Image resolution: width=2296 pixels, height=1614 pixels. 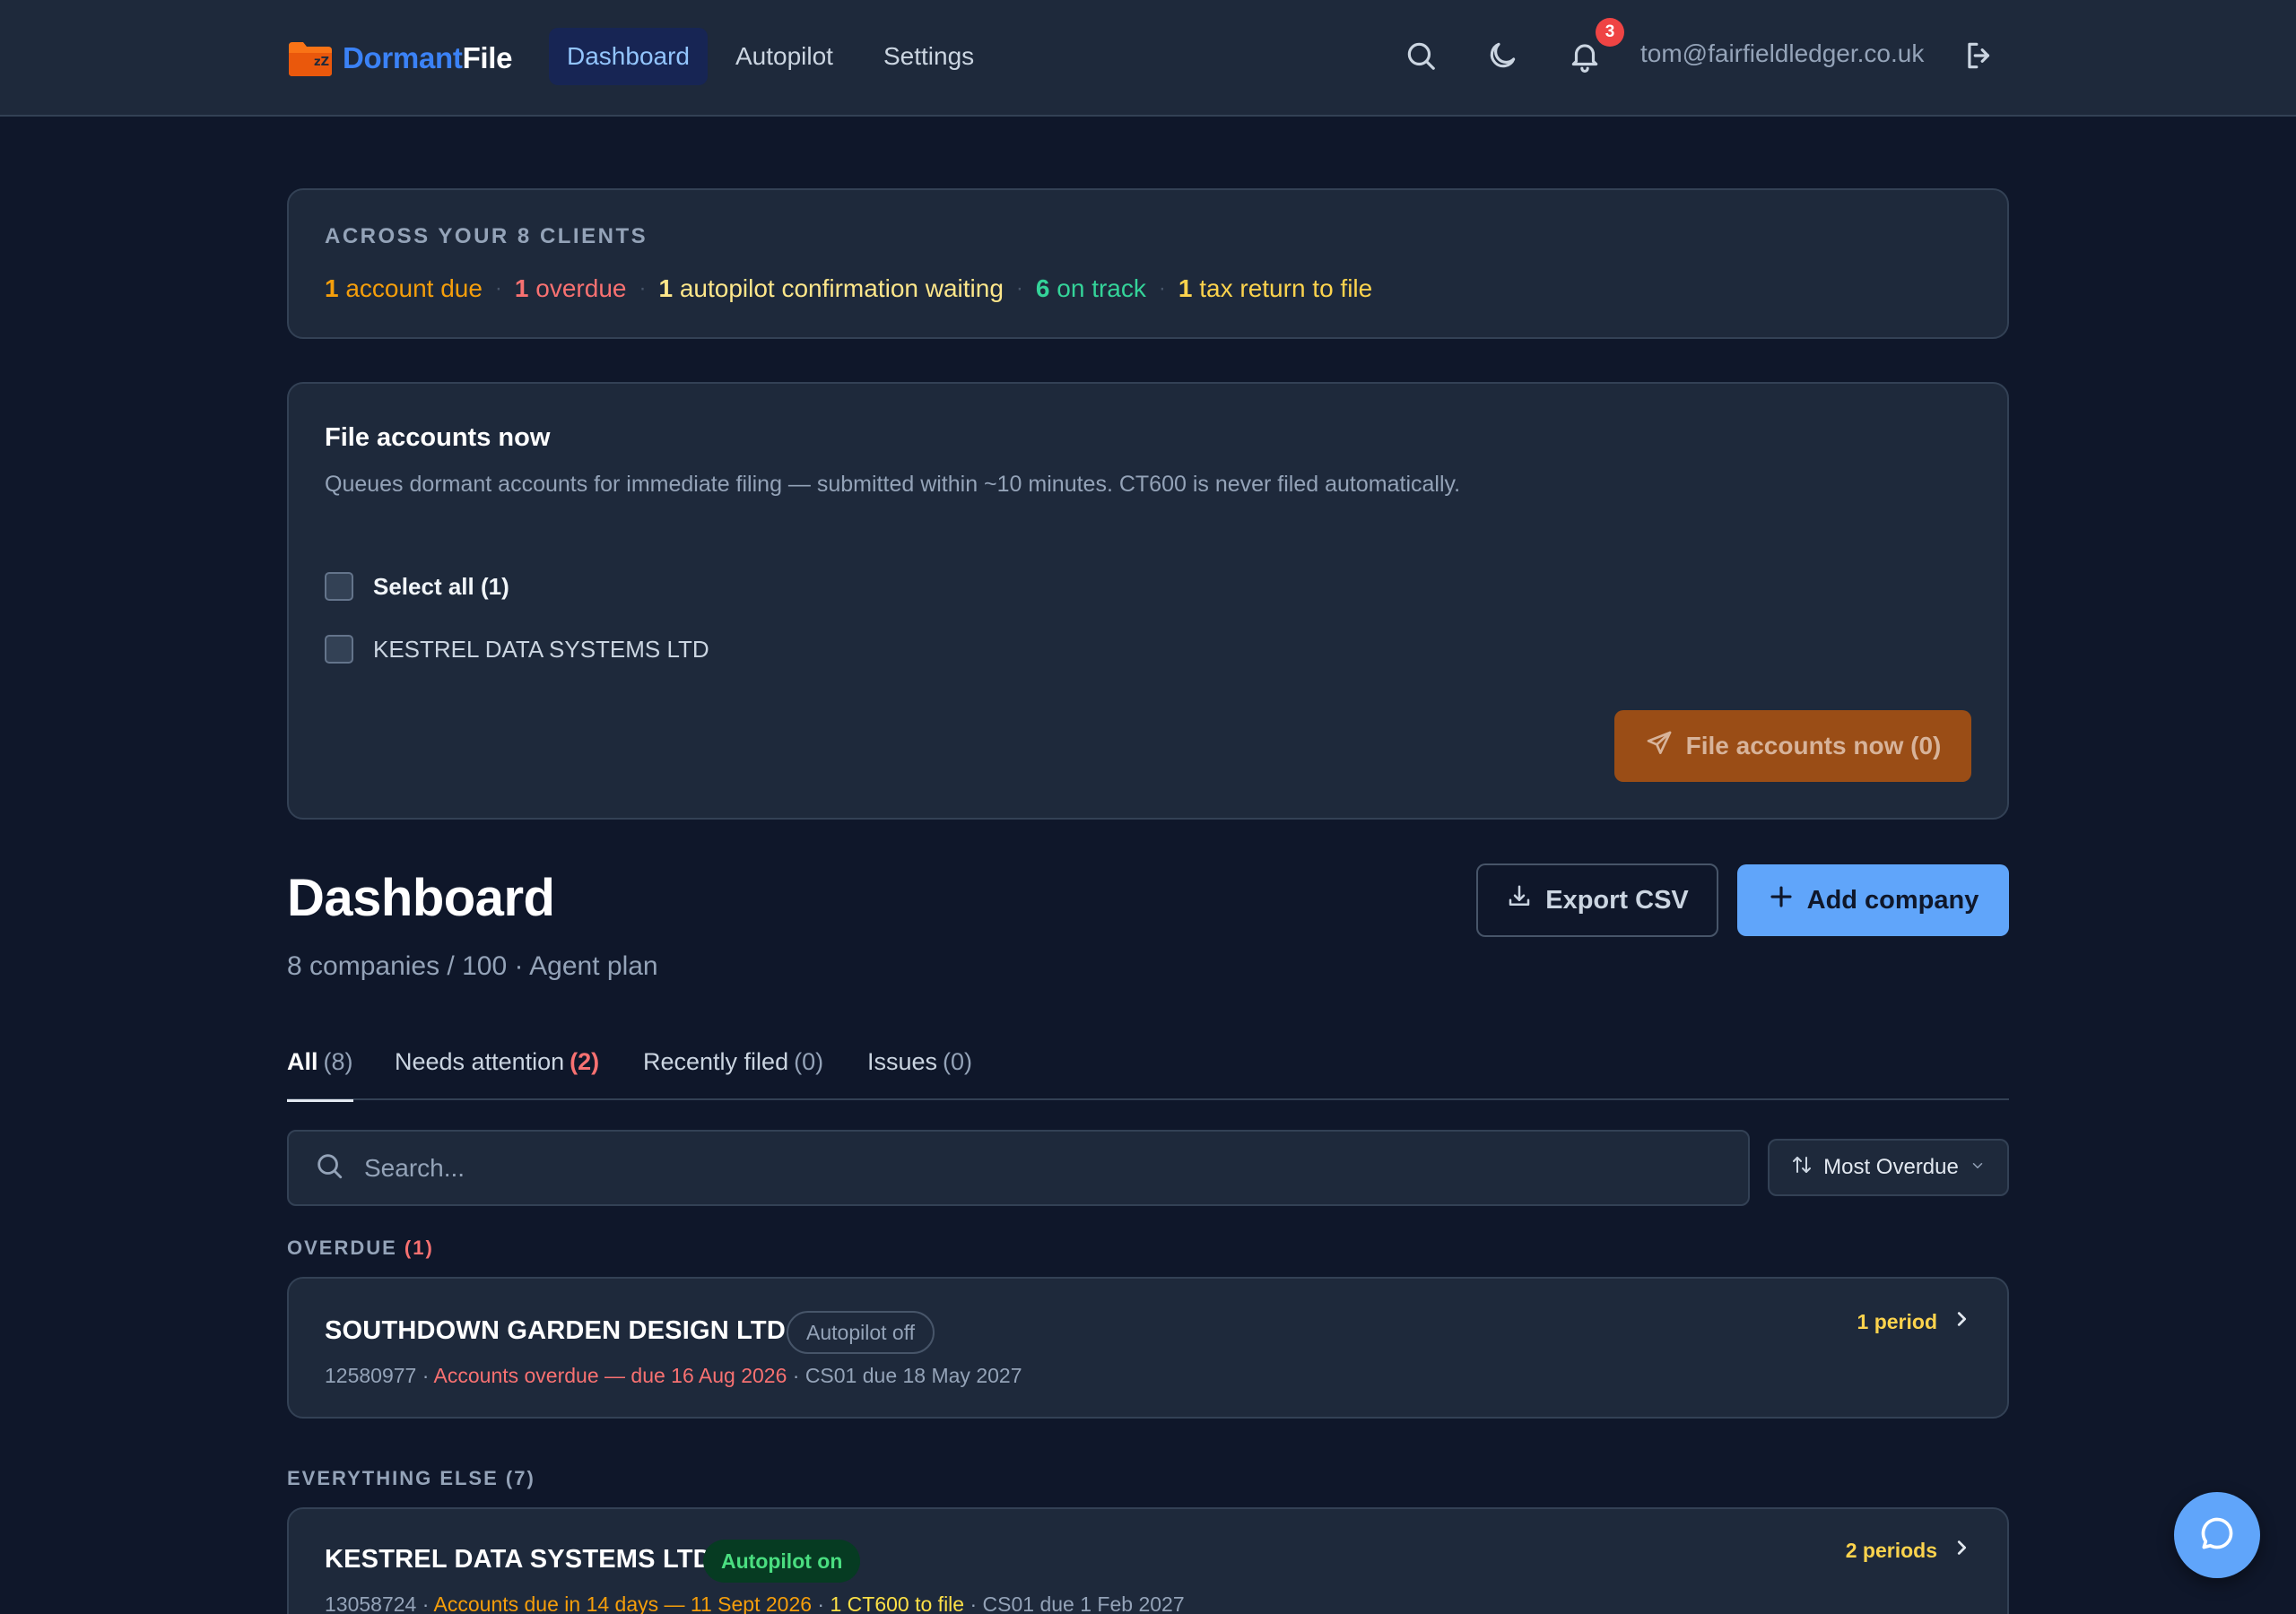 What do you see at coordinates (518, 1560) in the screenshot?
I see `company-name: KESTREL DATA SYSTEMS LTD` at bounding box center [518, 1560].